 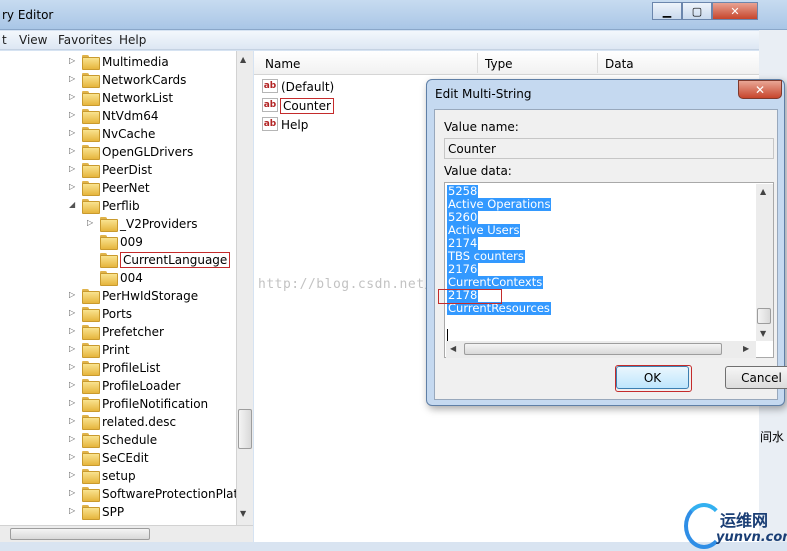 What do you see at coordinates (764, 262) in the screenshot?
I see `textarea-vertical-scrollbar: ▲ ▼` at bounding box center [764, 262].